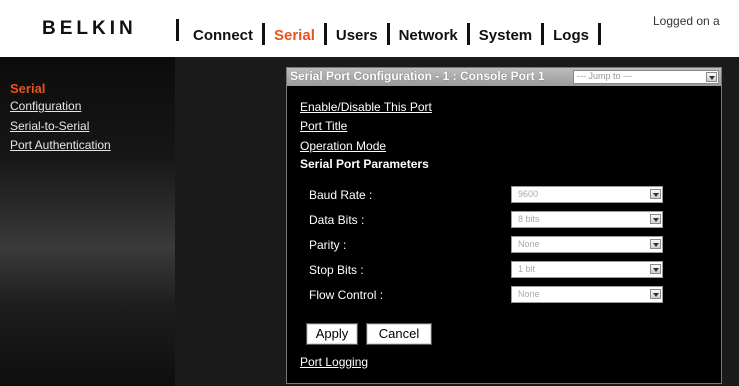 Image resolution: width=739 pixels, height=386 pixels. What do you see at coordinates (337, 220) in the screenshot?
I see `data-bits-label: Data Bits :` at bounding box center [337, 220].